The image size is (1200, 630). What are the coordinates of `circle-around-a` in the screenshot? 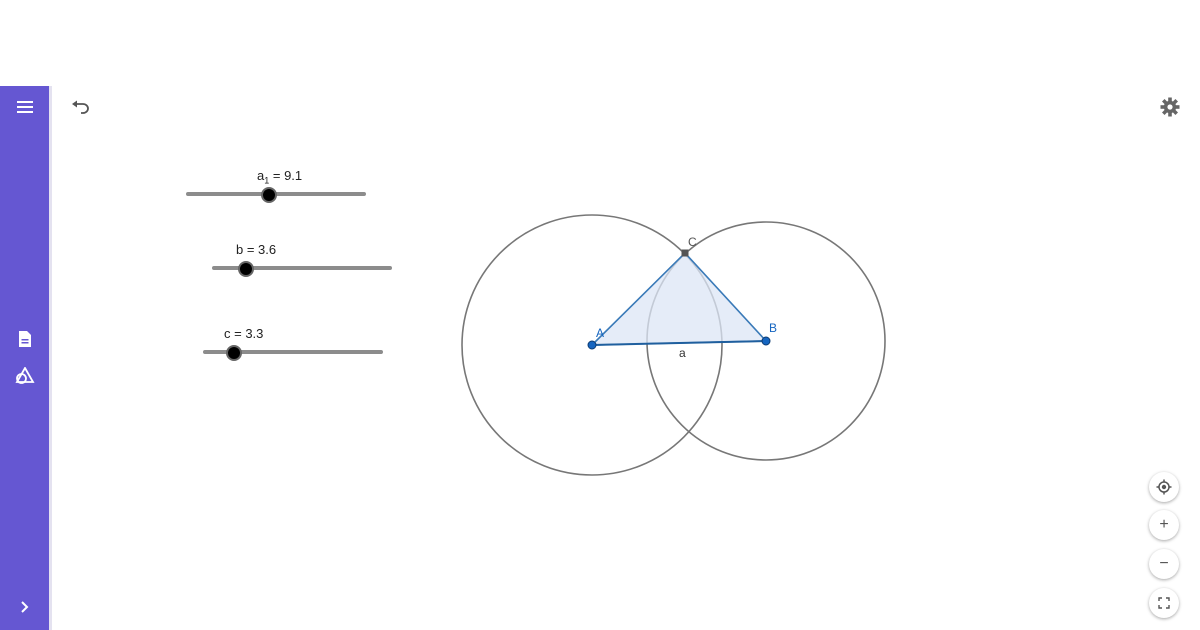 It's located at (592, 345).